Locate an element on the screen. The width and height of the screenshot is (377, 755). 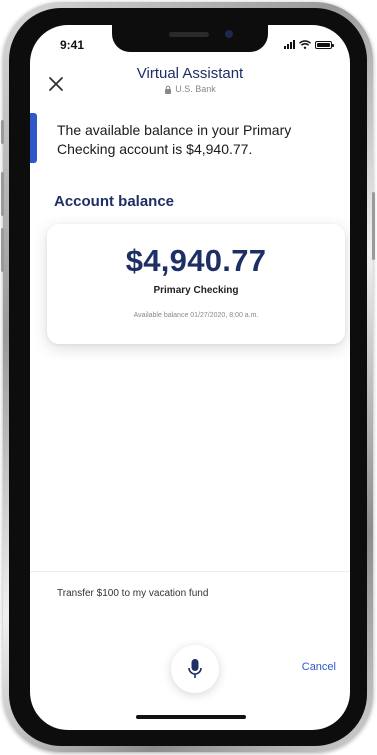
signal-icon is located at coordinates (289, 44).